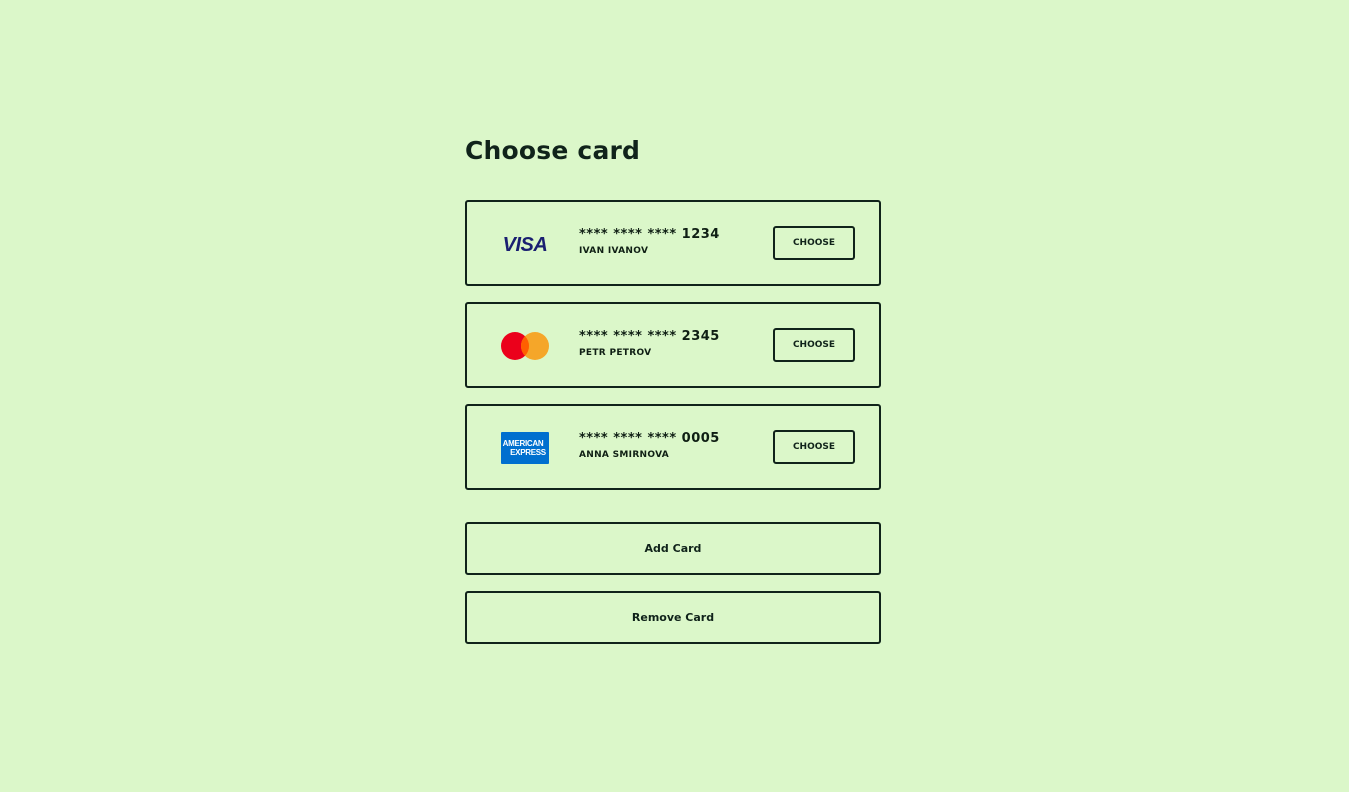  Describe the element at coordinates (614, 251) in the screenshot. I see `card-holder-name: Ivan Ivanov` at that location.